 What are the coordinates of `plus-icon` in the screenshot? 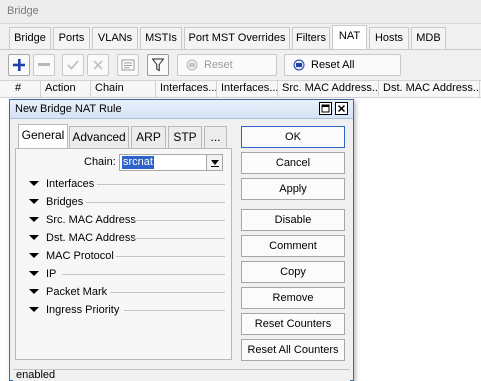 It's located at (19, 65).